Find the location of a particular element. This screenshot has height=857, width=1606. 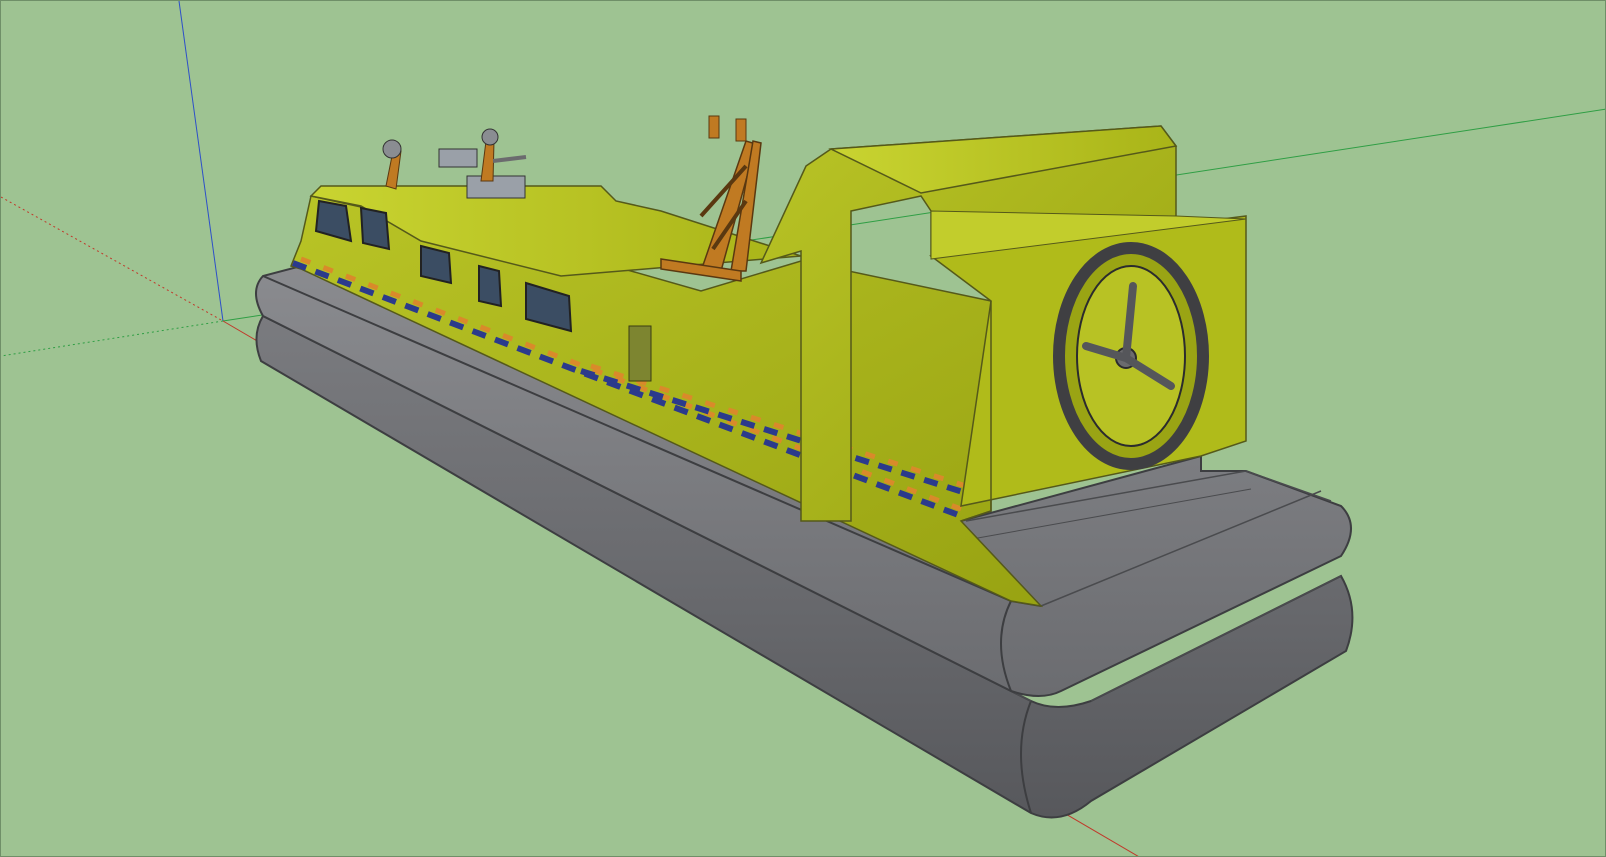

vent-grille is located at coordinates (640, 353).